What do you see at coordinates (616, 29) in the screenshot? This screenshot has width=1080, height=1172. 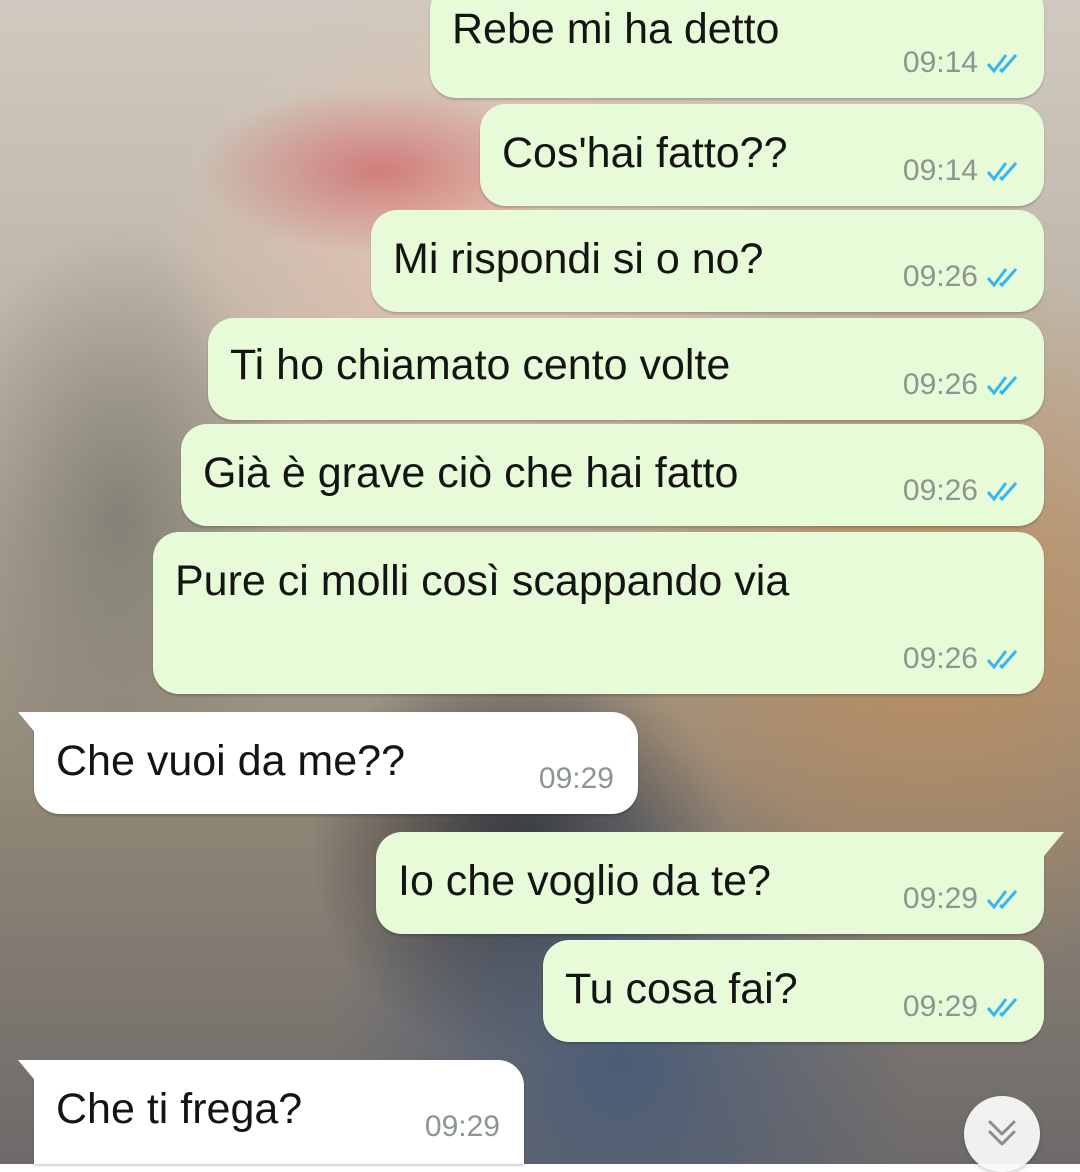 I see `message-text: Rebe mi ha detto` at bounding box center [616, 29].